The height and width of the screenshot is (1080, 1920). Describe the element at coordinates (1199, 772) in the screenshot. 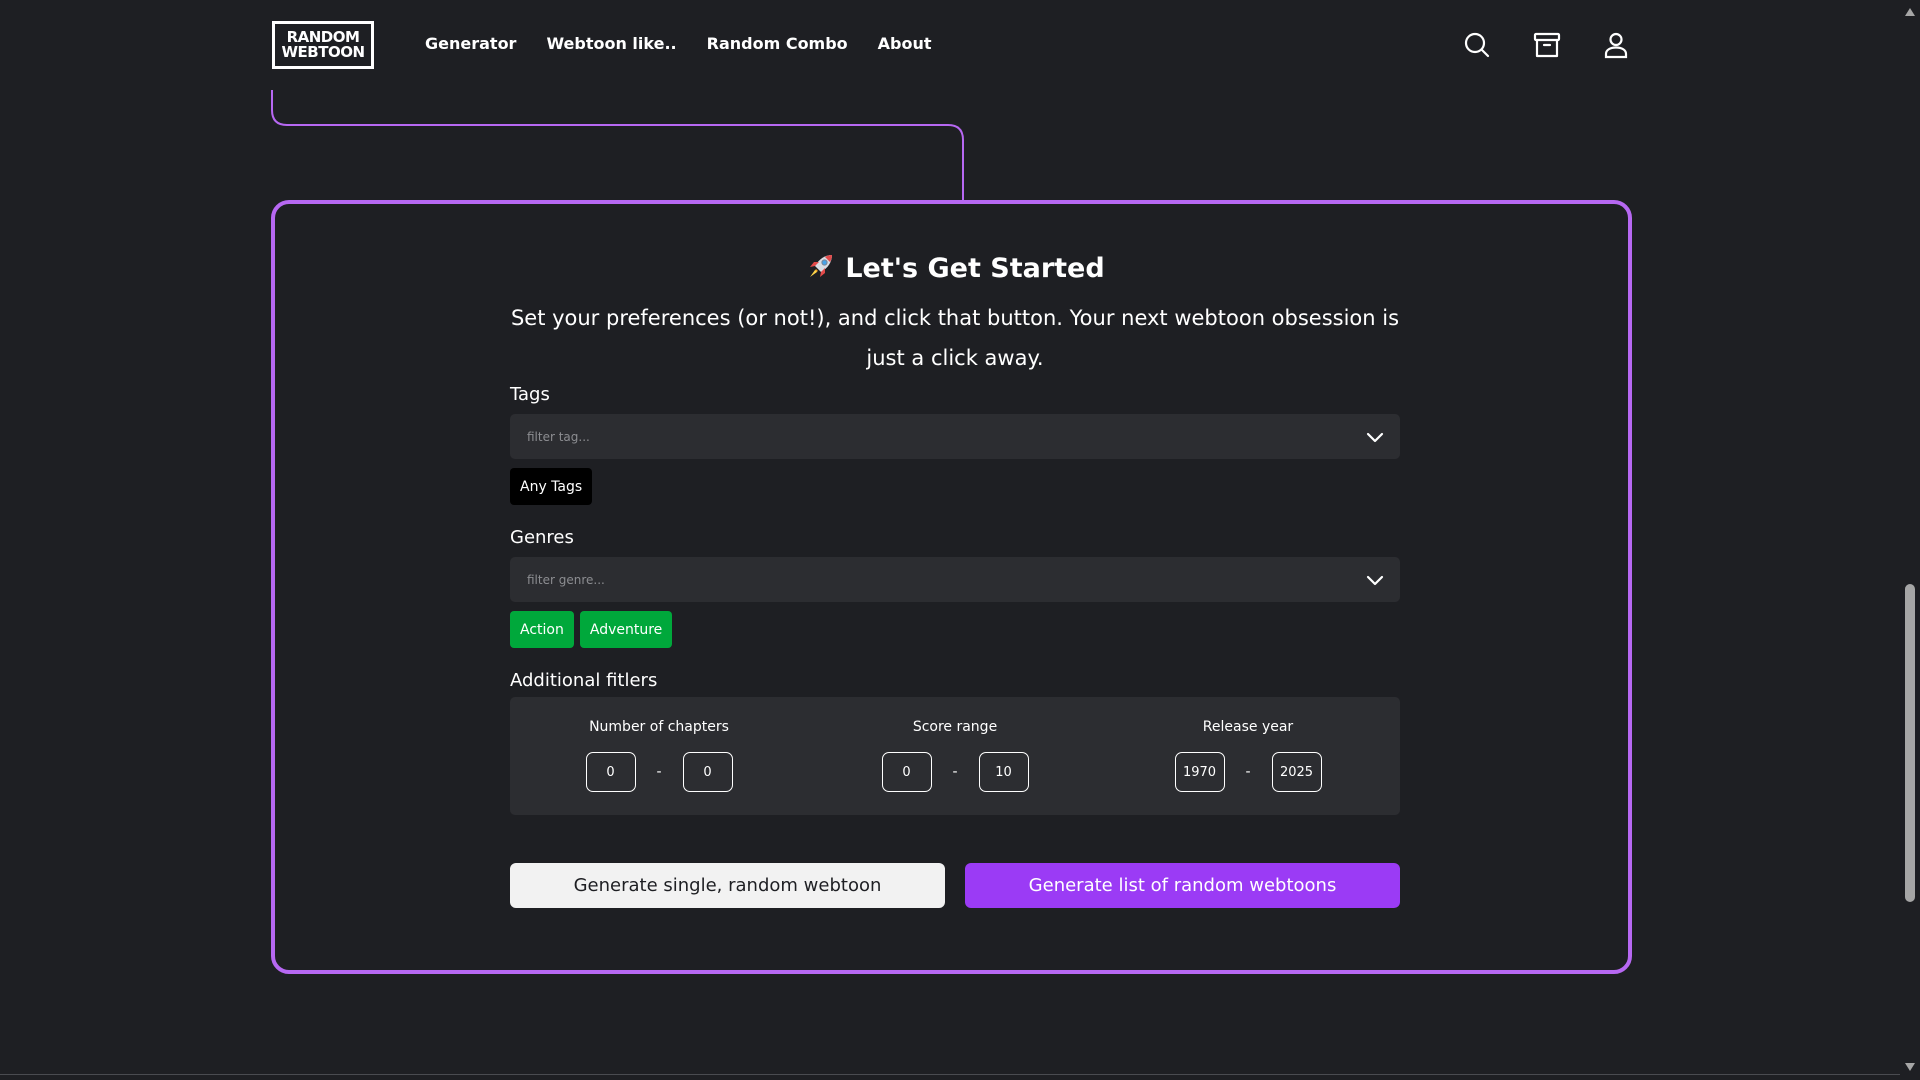

I see `year-min-input` at that location.